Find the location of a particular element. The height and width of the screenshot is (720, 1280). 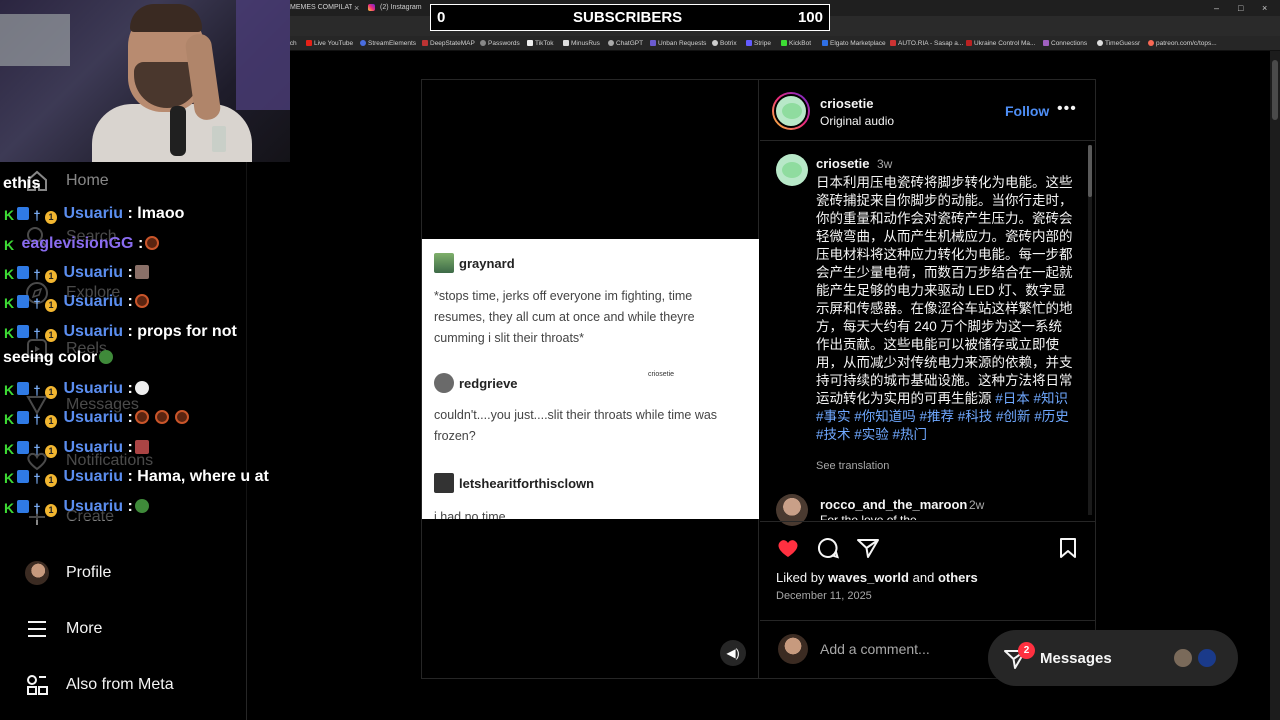

sidebar-item-label: Profile is located at coordinates (89, 572).